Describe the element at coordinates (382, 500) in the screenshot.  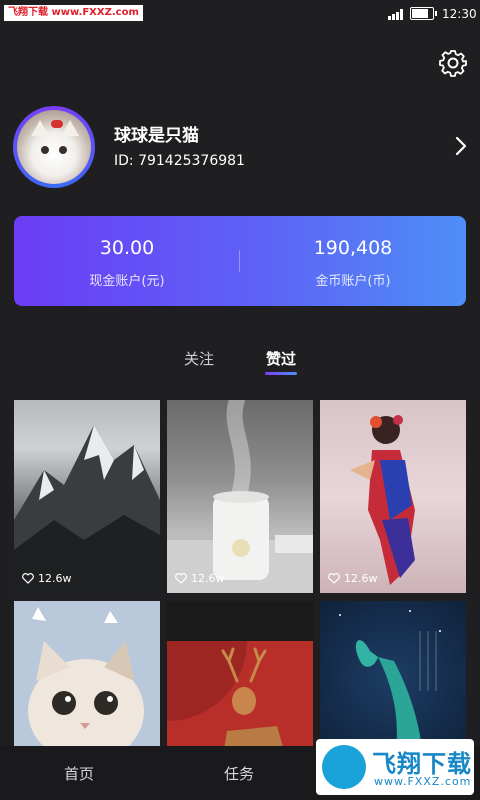
I see `model-image` at that location.